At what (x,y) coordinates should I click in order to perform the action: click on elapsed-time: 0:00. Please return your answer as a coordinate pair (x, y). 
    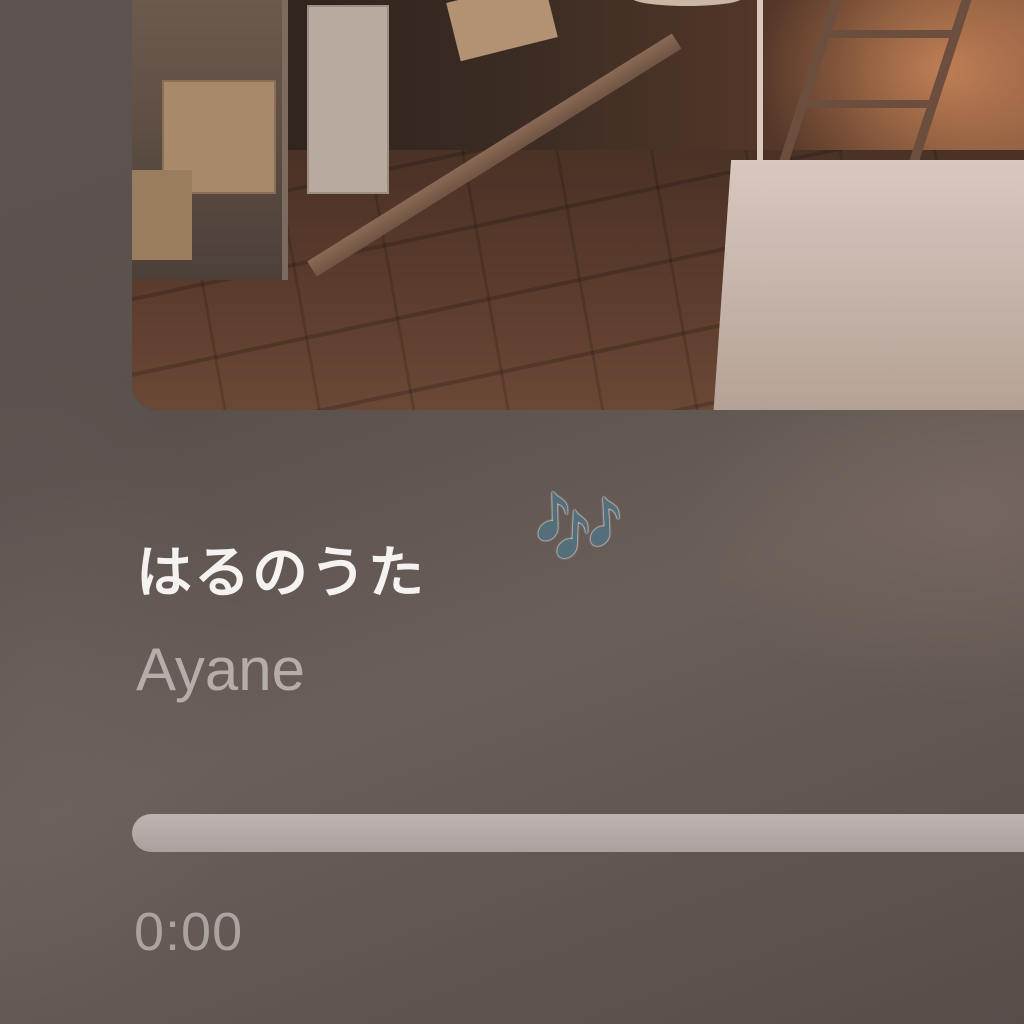
    Looking at the image, I should click on (189, 932).